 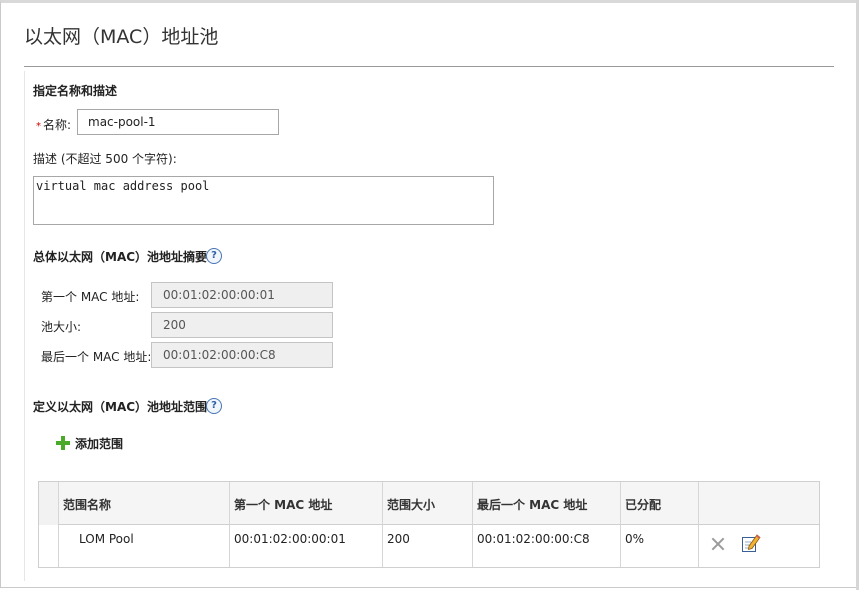 What do you see at coordinates (751, 543) in the screenshot?
I see `edit-icon` at bounding box center [751, 543].